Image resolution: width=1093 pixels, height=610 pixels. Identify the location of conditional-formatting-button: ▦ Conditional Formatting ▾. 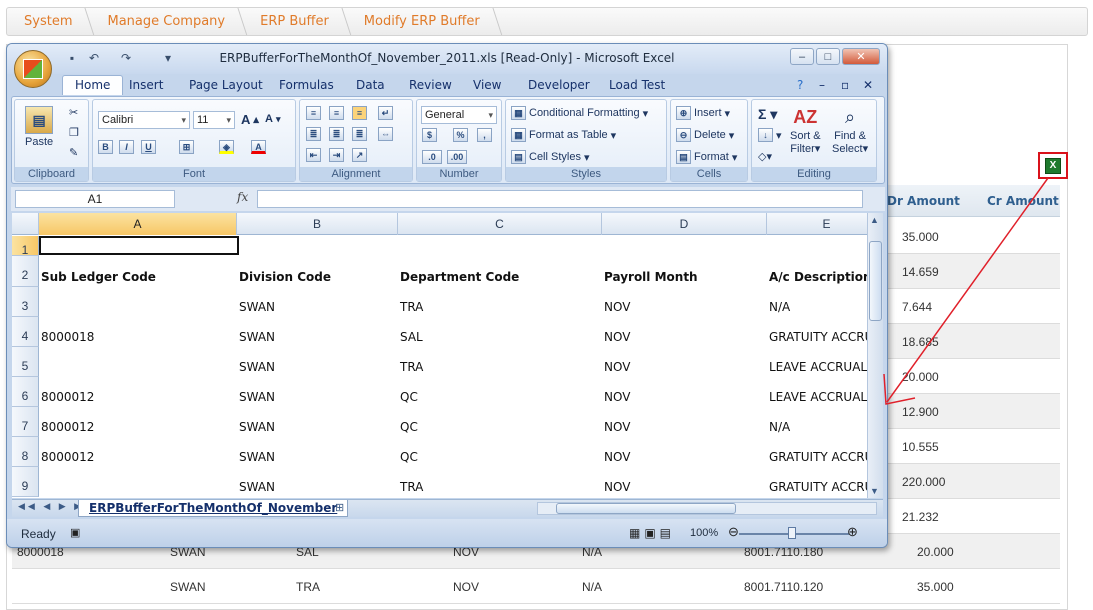
(579, 113).